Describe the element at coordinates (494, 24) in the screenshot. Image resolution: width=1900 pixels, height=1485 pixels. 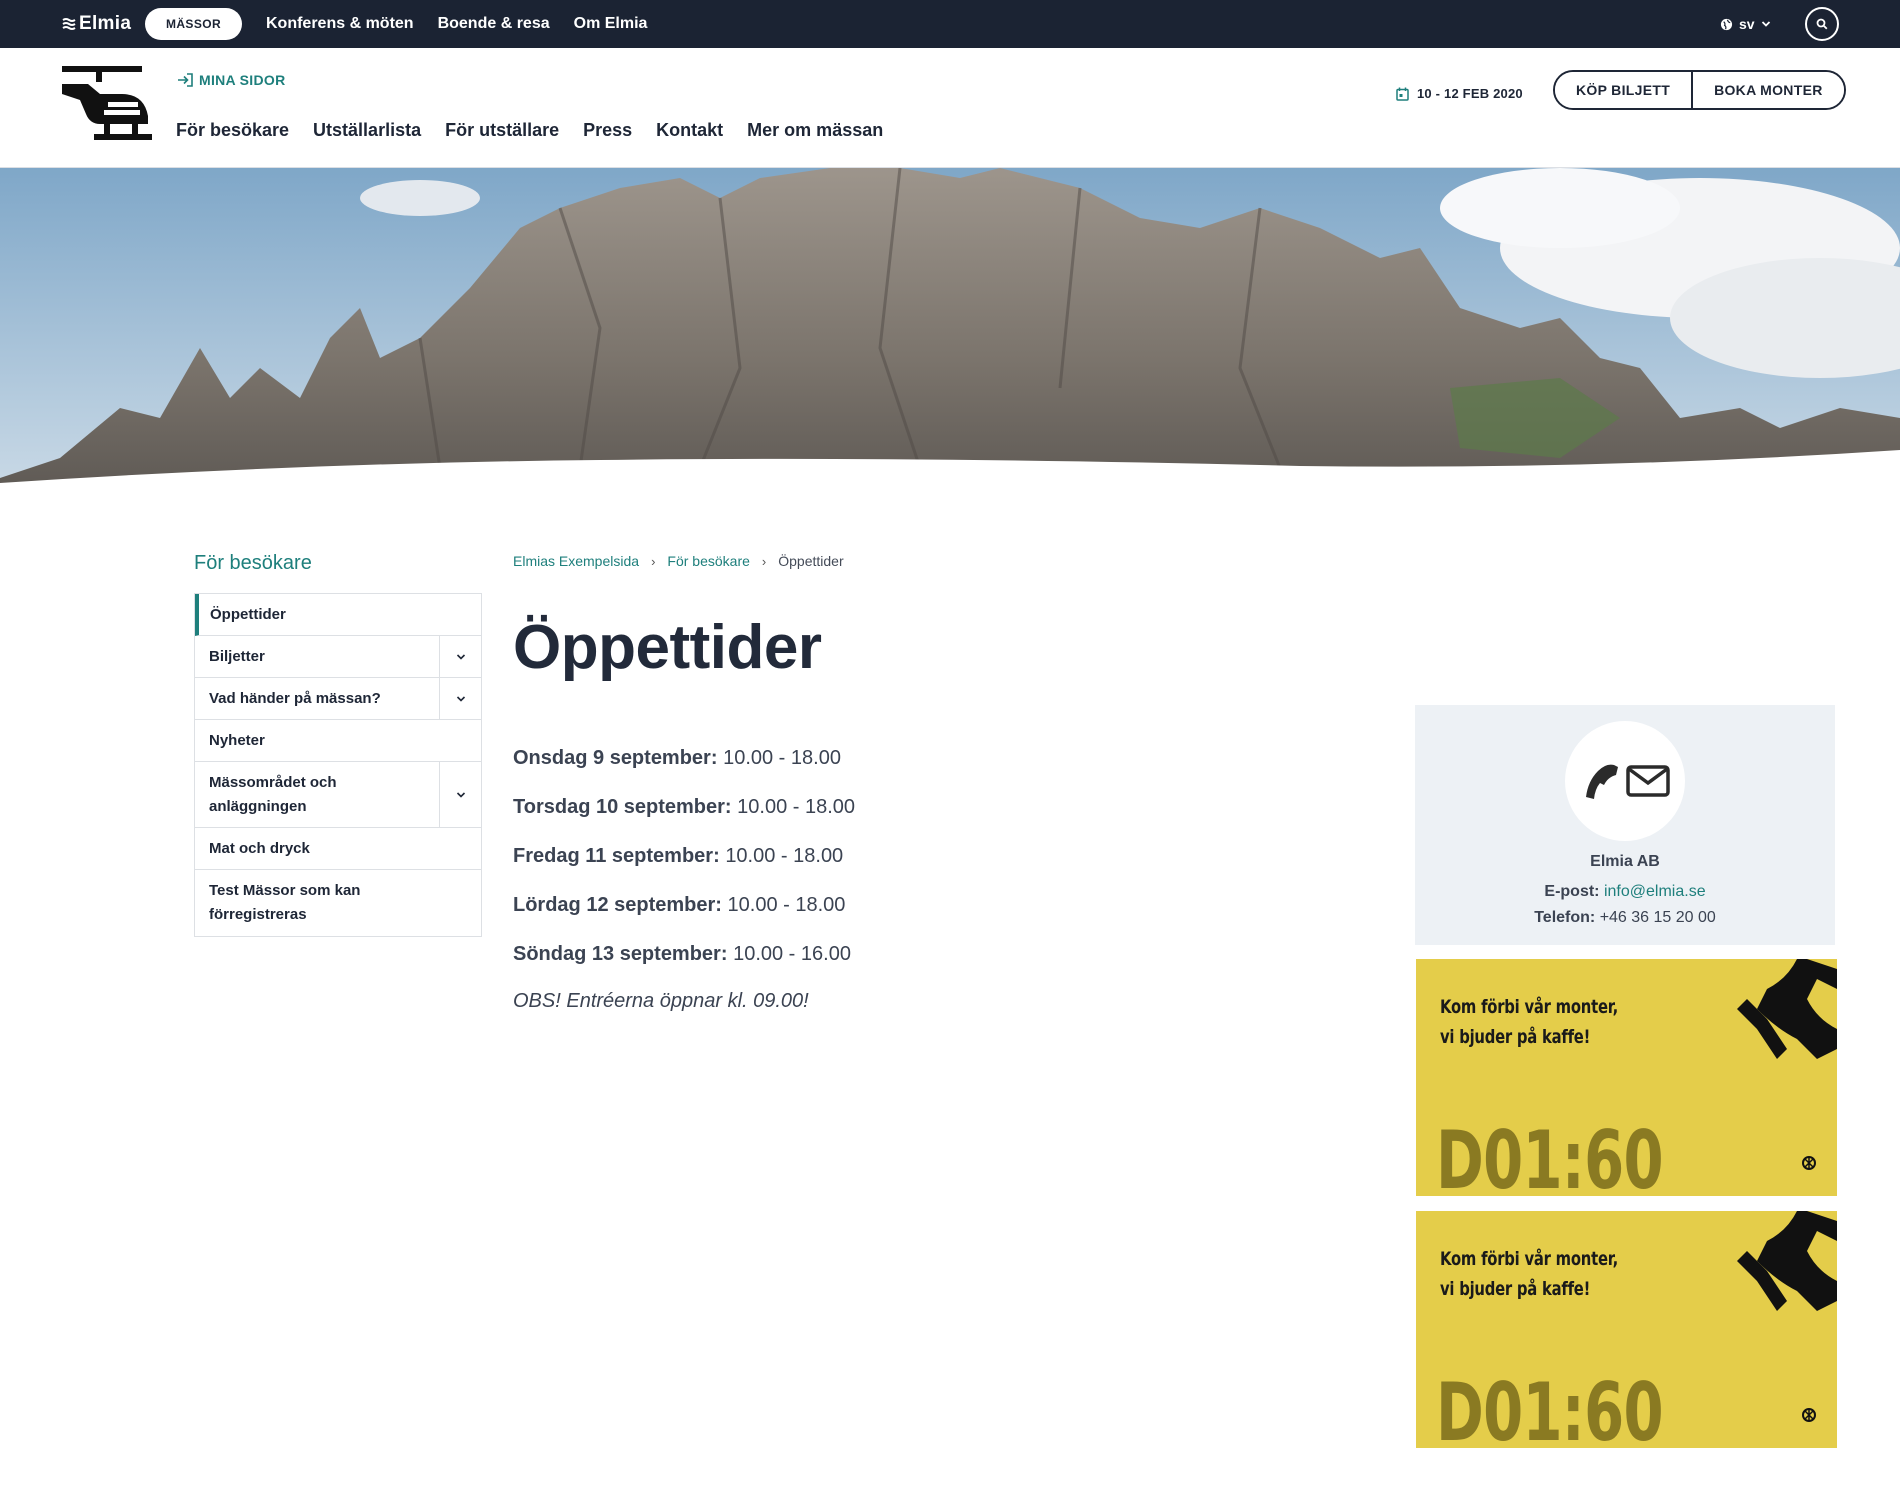
I see `top-link-boende: Boende & resa` at that location.